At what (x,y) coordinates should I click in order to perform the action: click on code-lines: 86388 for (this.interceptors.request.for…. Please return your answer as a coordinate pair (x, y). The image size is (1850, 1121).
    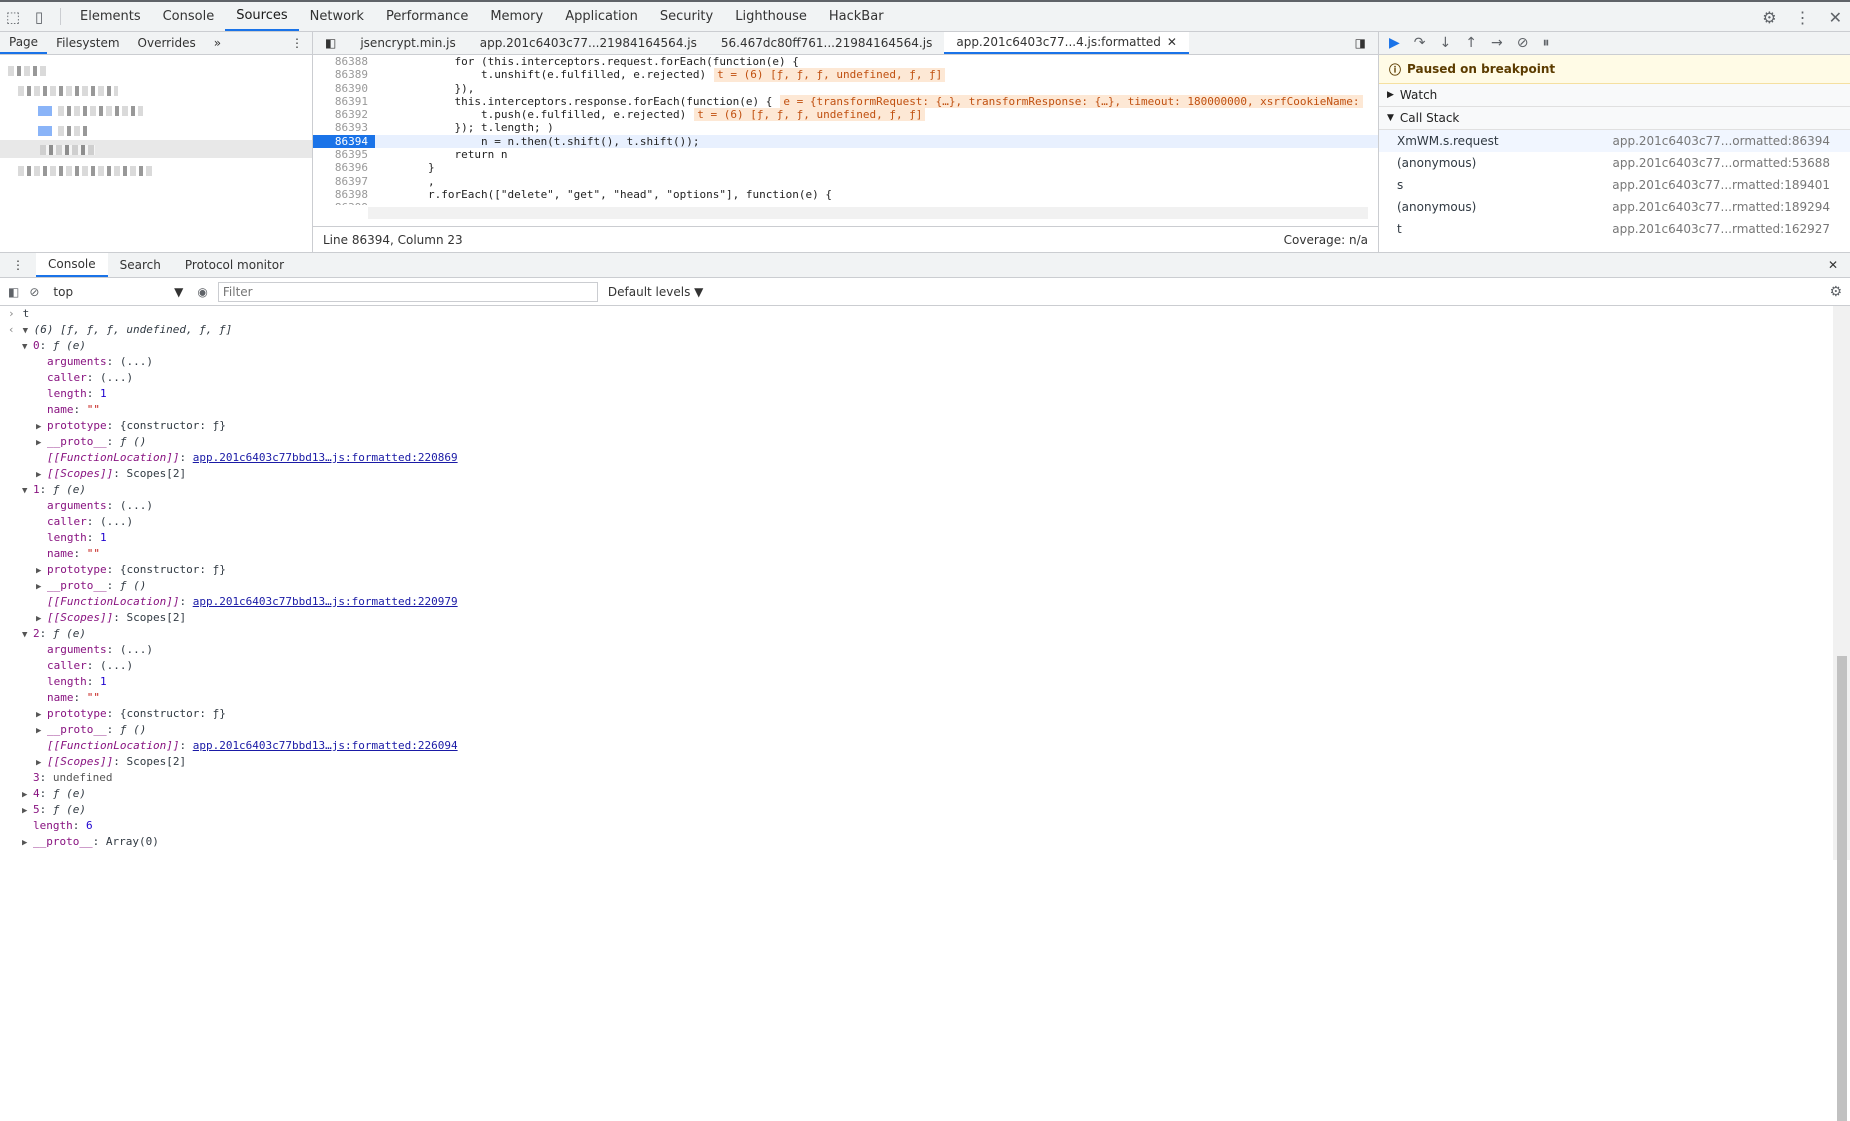
    Looking at the image, I should click on (845, 130).